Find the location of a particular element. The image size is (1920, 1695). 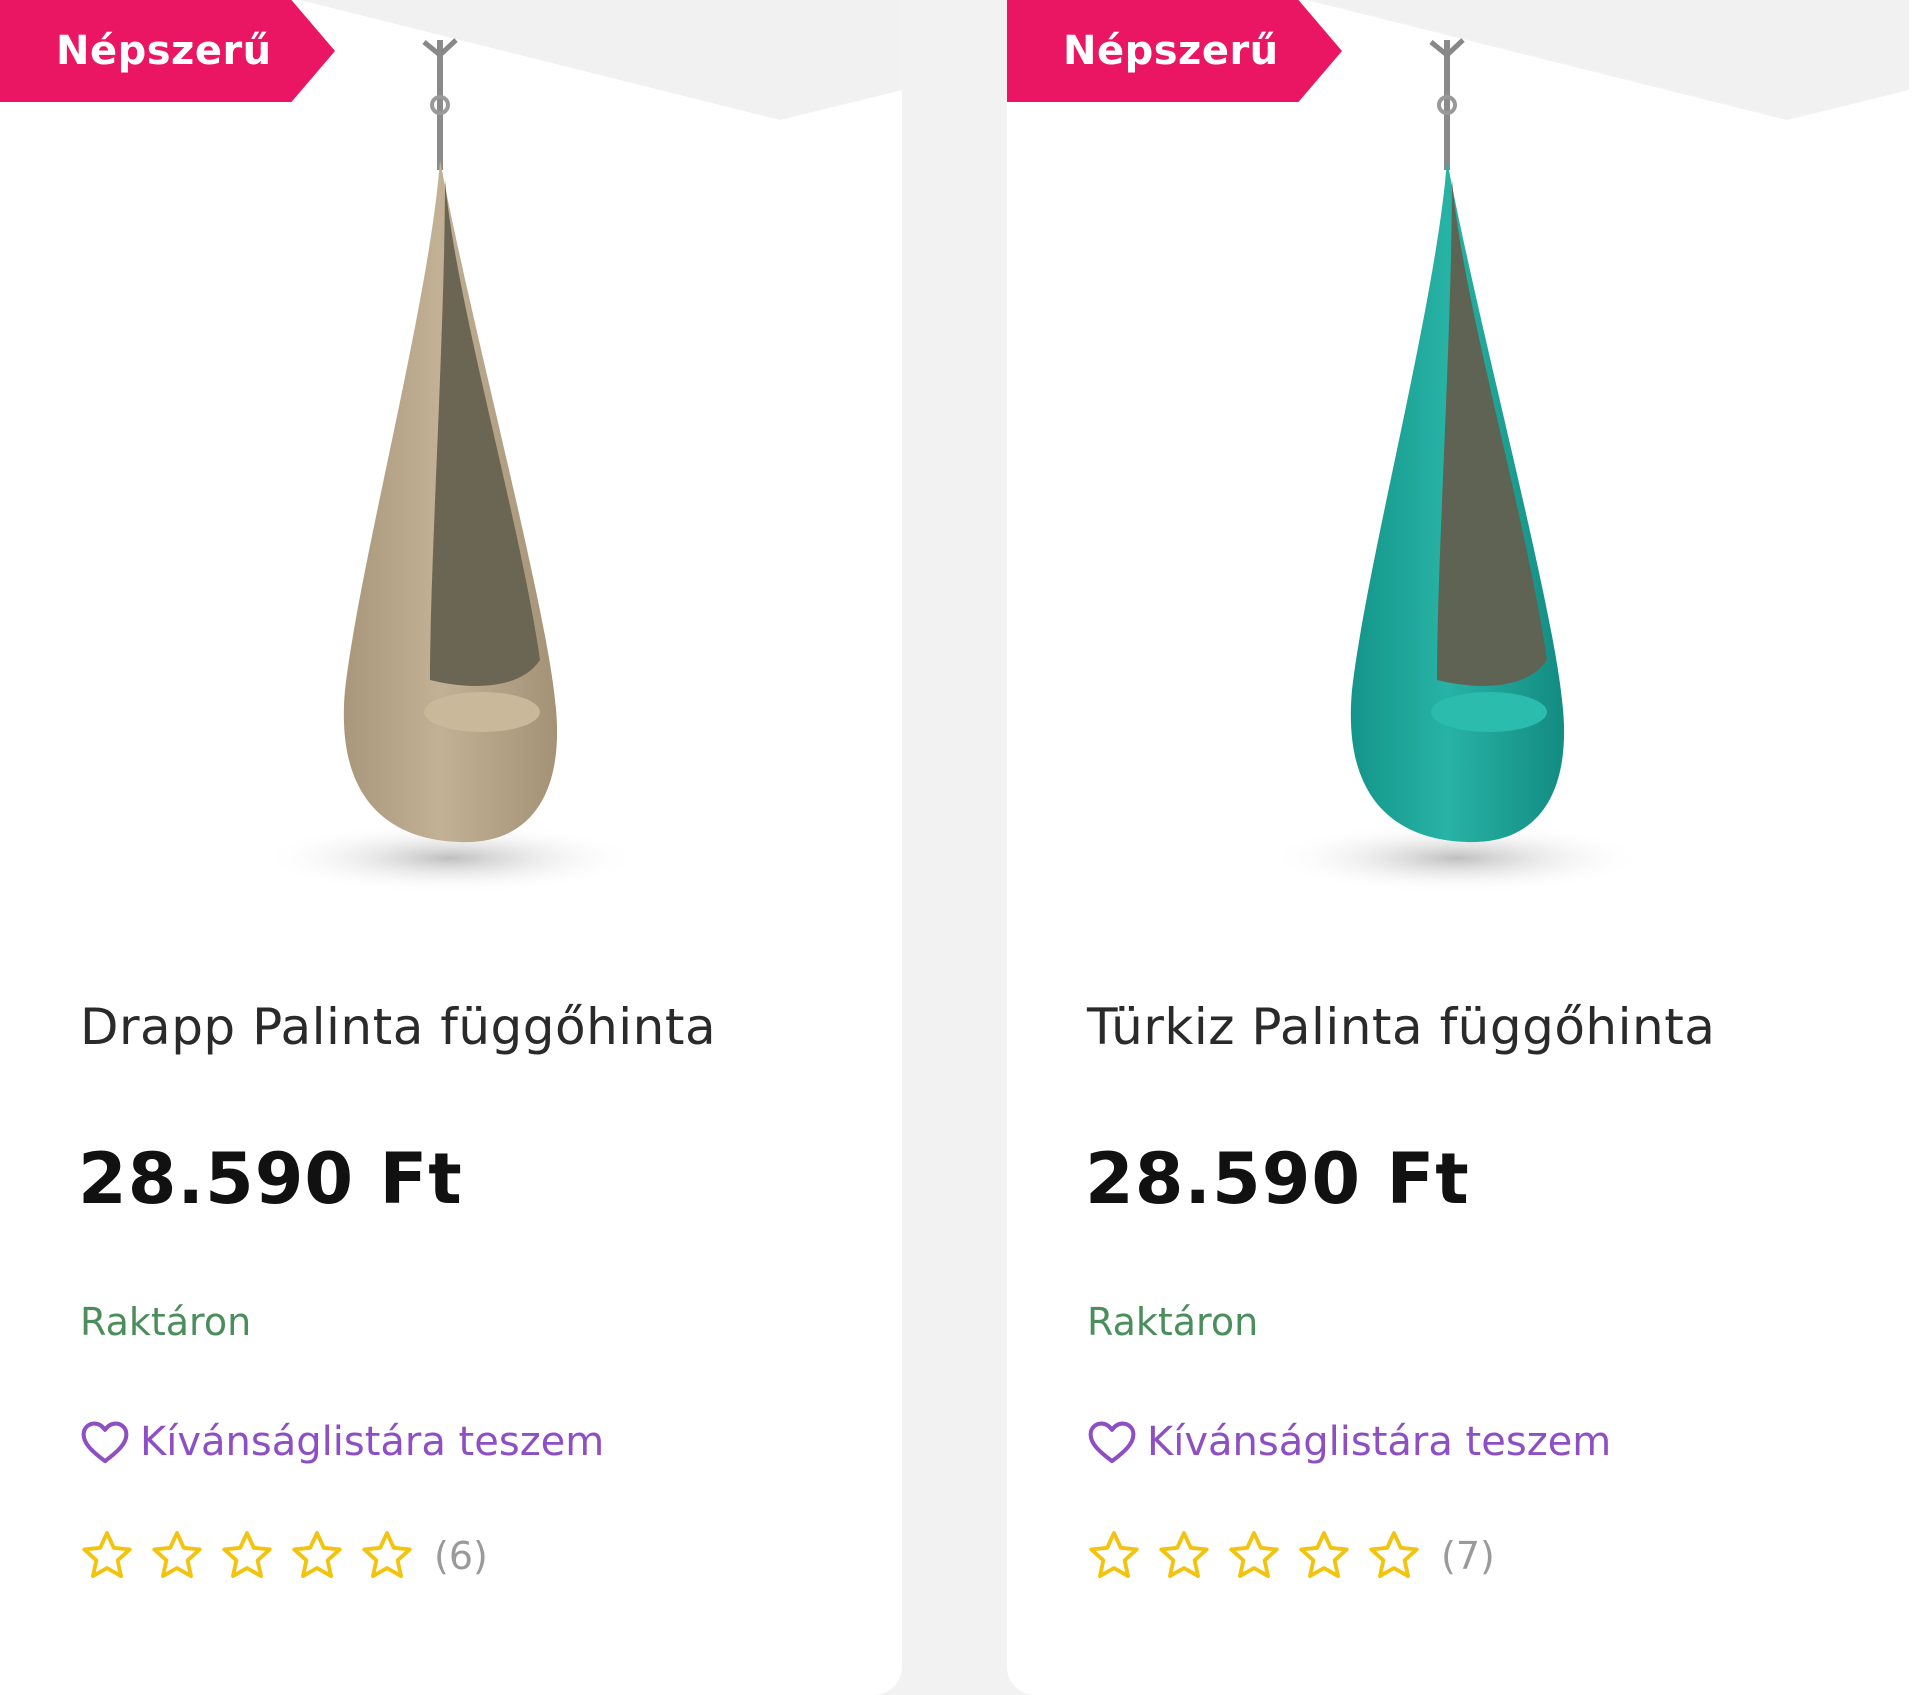

review-count: (6) is located at coordinates (461, 1556).